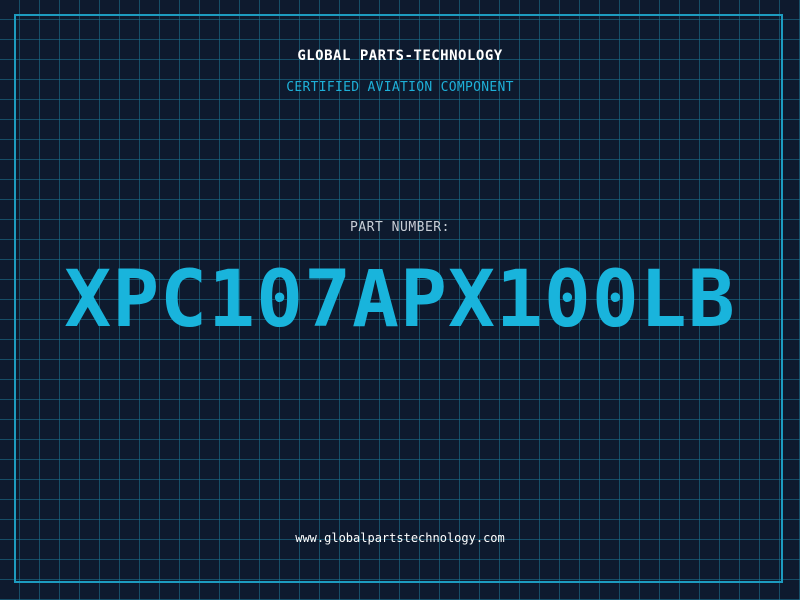  I want to click on website-url: www.globalpartstechnology.com, so click(400, 538).